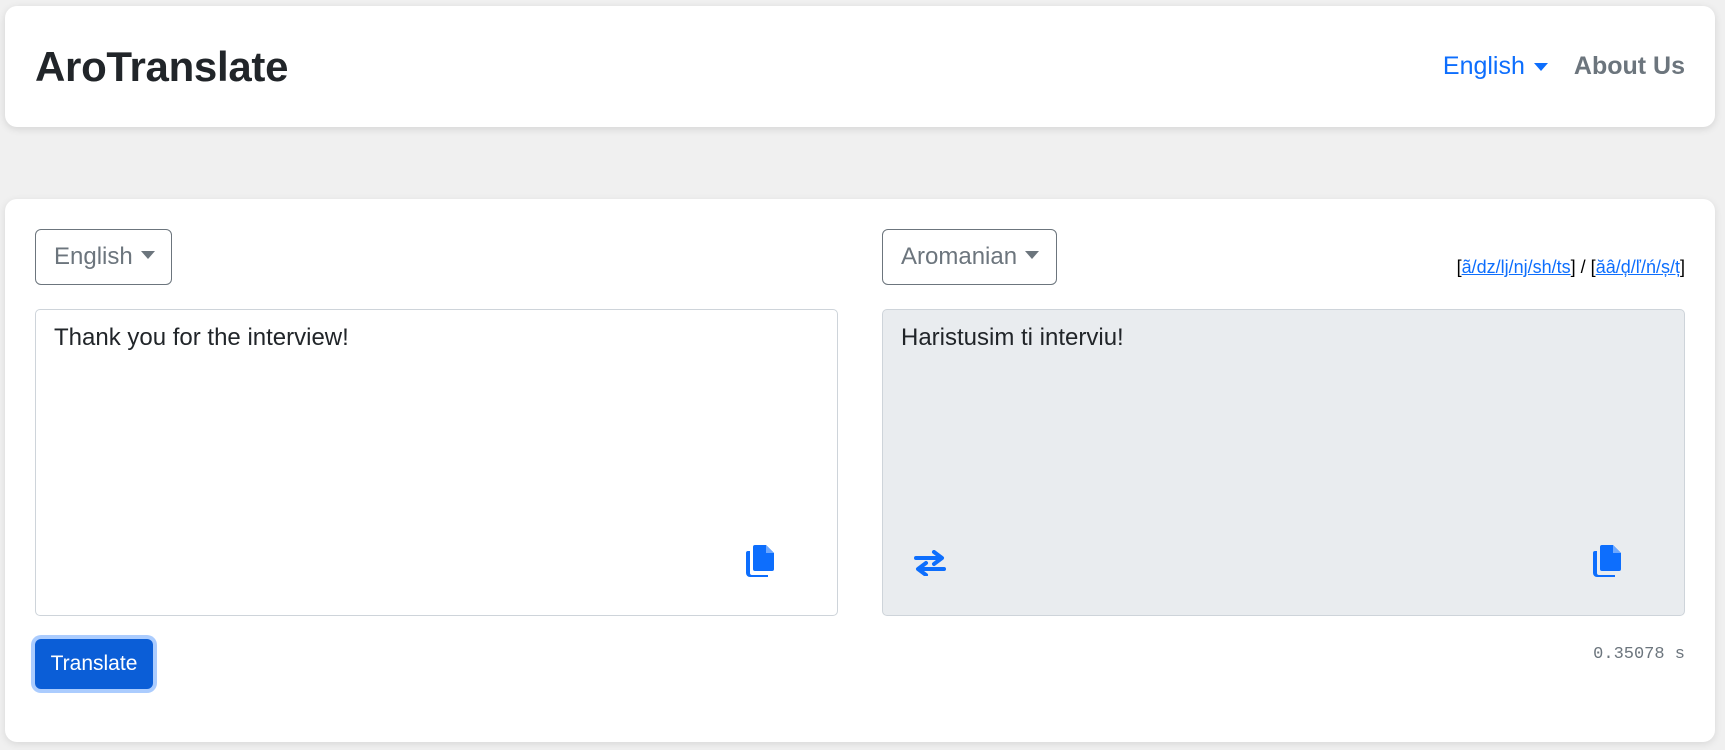 The image size is (1725, 750). What do you see at coordinates (161, 67) in the screenshot?
I see `brand-logo: AroTranslate` at bounding box center [161, 67].